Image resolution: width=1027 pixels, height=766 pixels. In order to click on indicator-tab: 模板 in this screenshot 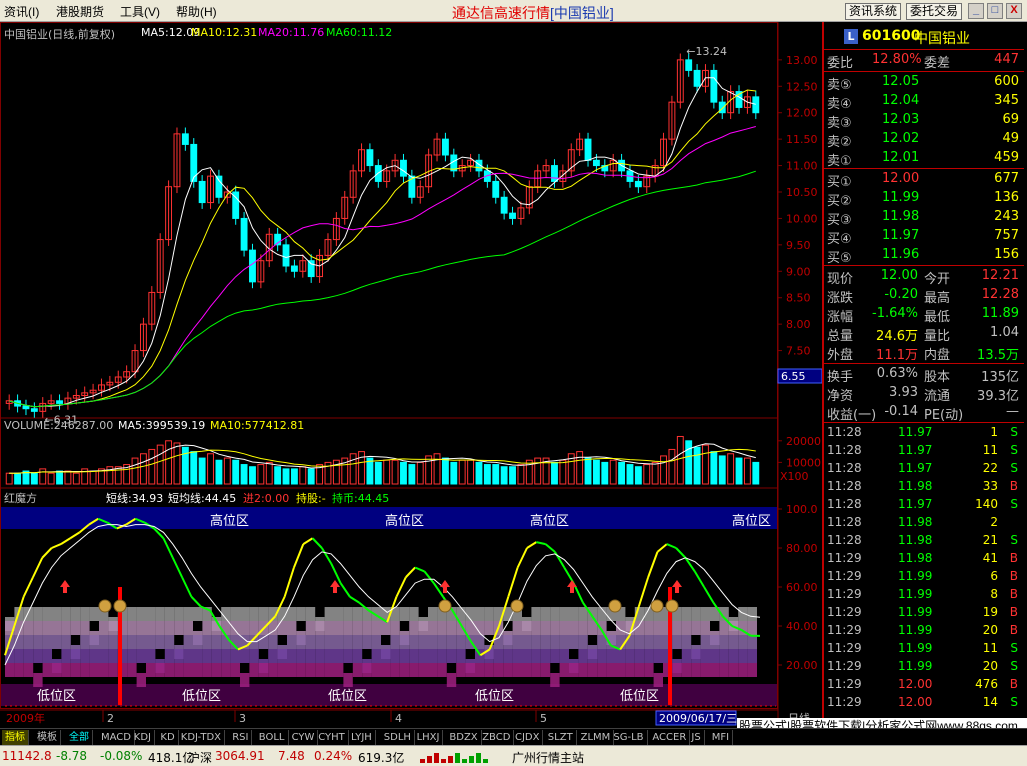, I will do `click(47, 737)`.